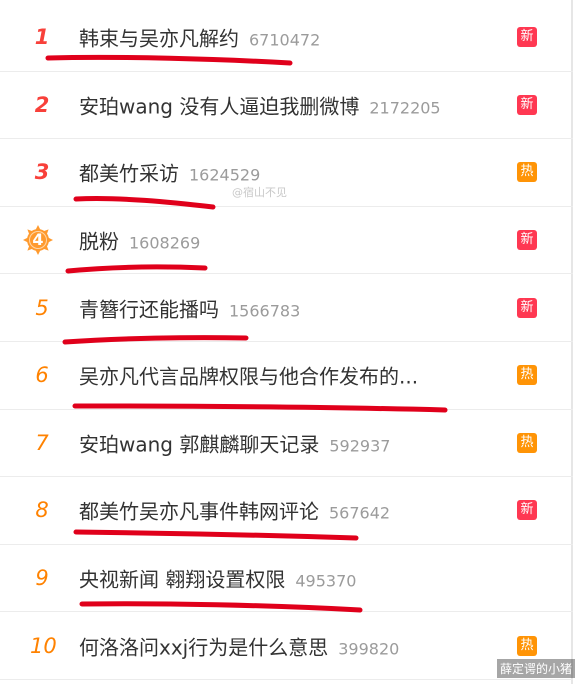 This screenshot has width=581, height=684. Describe the element at coordinates (42, 104) in the screenshot. I see `rank-number: 2` at that location.